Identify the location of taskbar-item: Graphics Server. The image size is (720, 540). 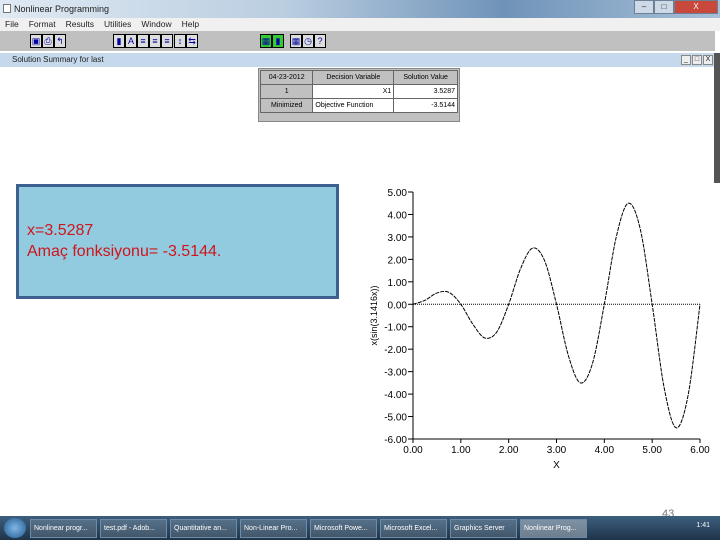
(483, 528).